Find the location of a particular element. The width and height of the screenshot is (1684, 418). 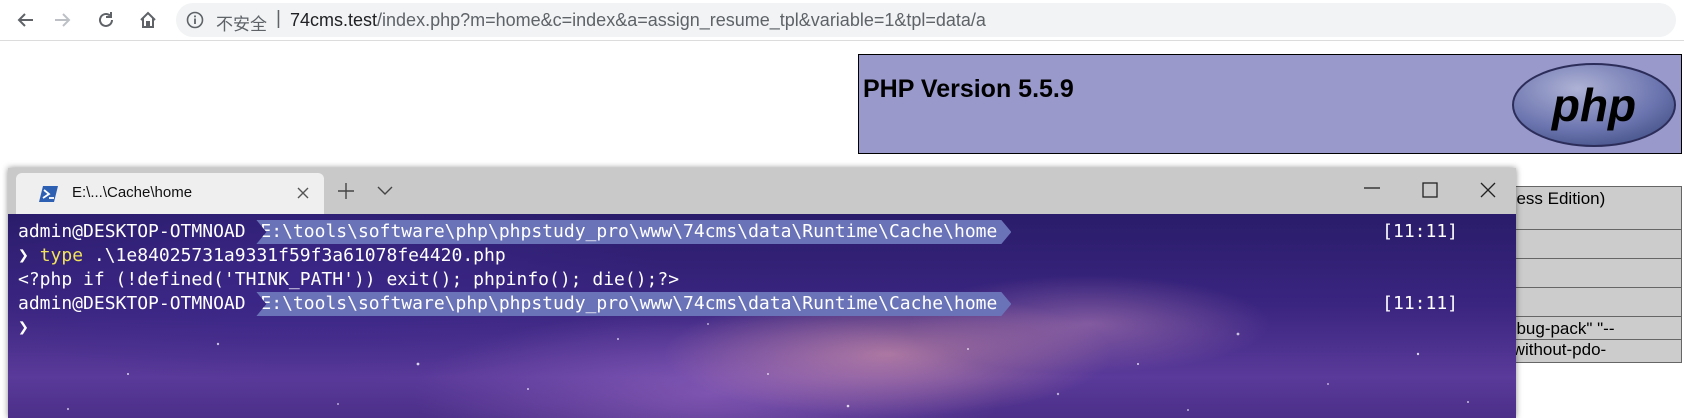

terminal-tab: E:\...\Cache\home is located at coordinates (170, 193).